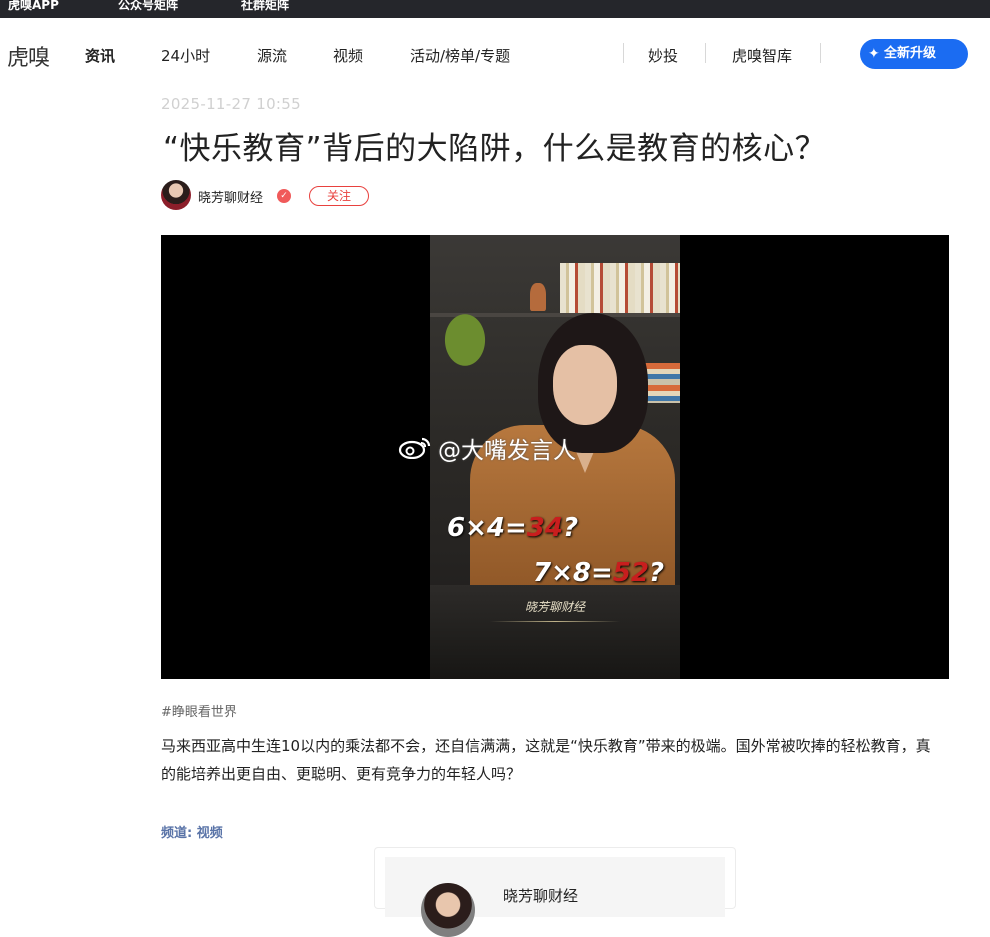 The width and height of the screenshot is (990, 937). What do you see at coordinates (663, 55) in the screenshot?
I see `nav-item-miaotou: 妙投` at bounding box center [663, 55].